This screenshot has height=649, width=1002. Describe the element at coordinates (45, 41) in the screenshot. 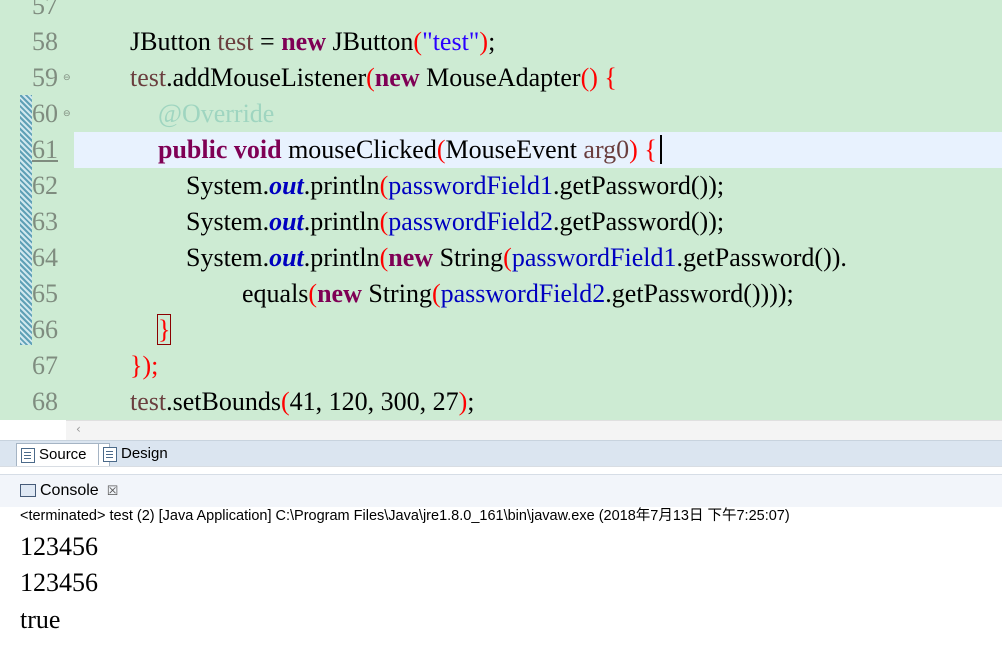

I see `line-number: 58` at that location.